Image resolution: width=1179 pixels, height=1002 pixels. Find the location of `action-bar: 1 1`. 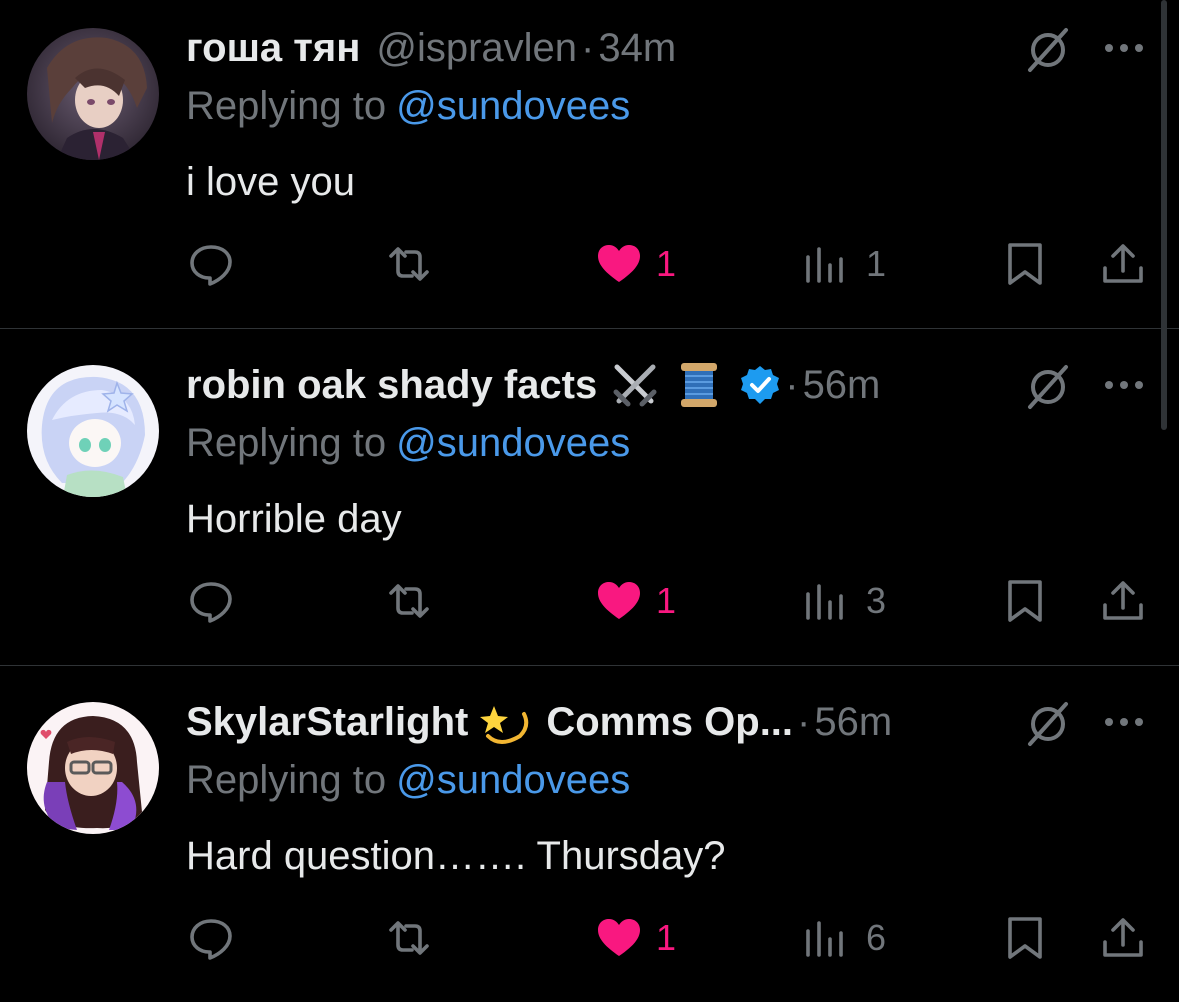

action-bar: 1 1 is located at coordinates (589, 264).